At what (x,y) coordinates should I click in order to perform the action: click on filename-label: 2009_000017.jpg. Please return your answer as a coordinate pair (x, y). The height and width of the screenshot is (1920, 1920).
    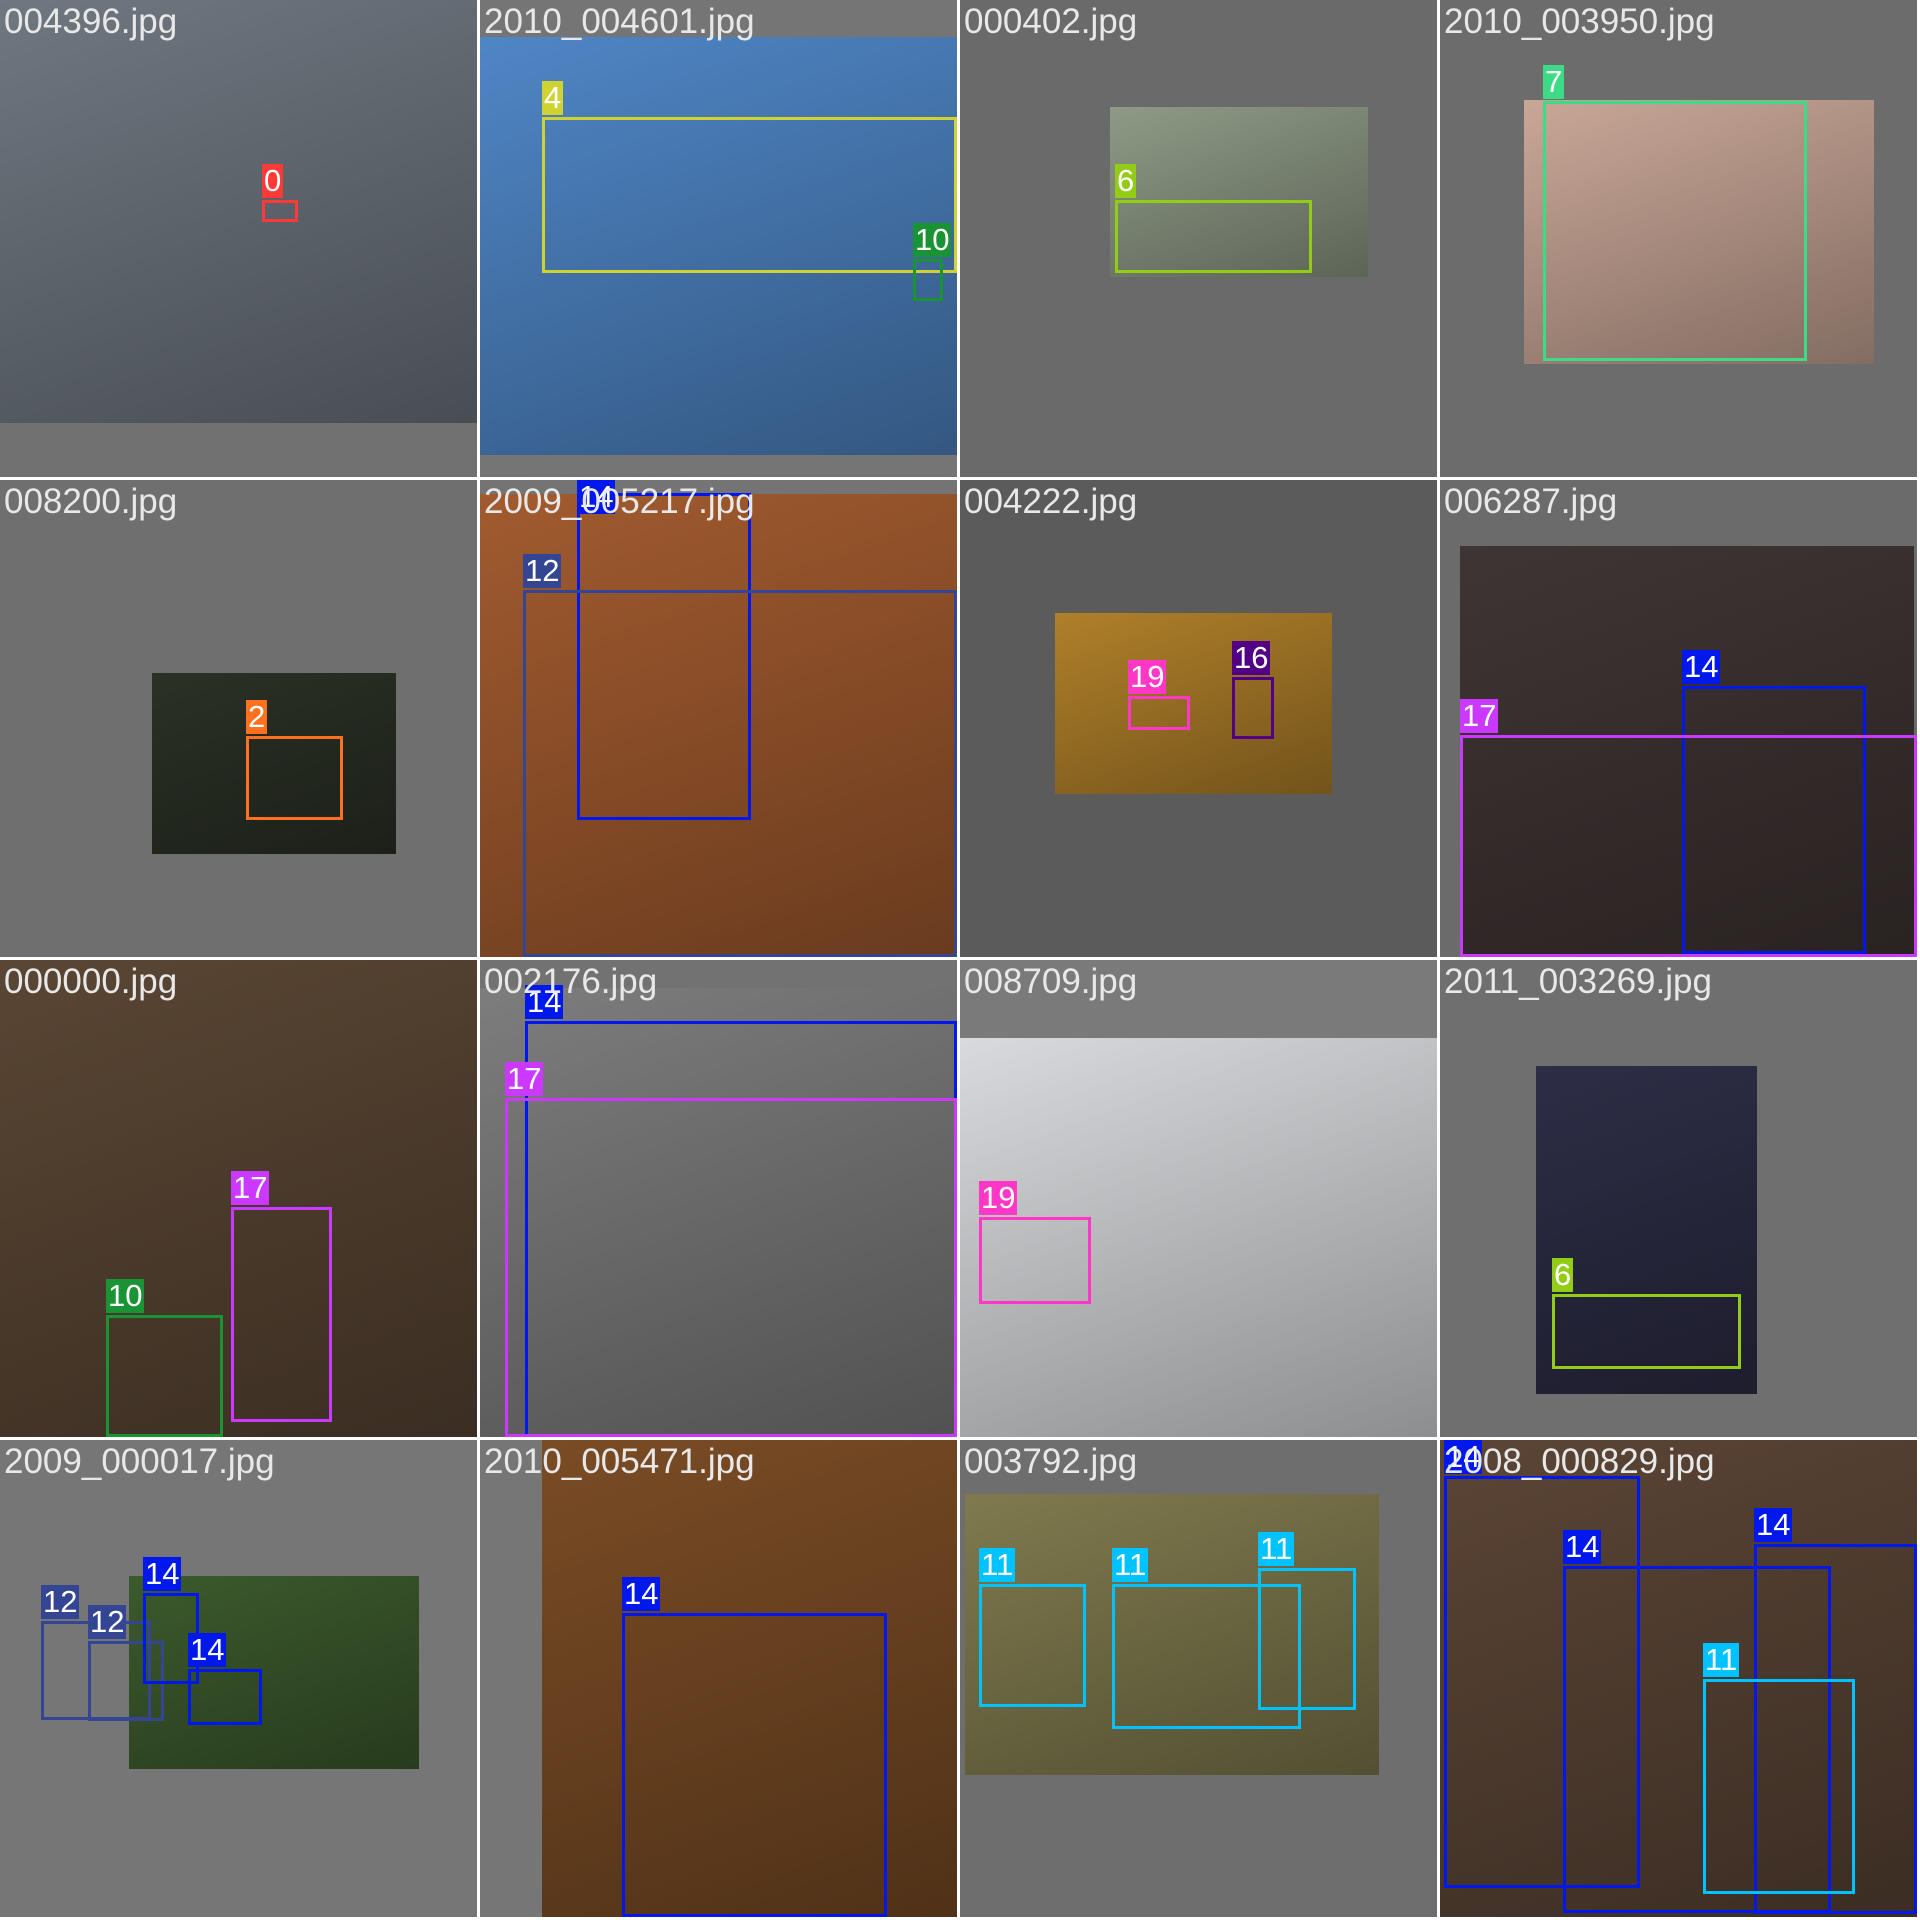
    Looking at the image, I should click on (139, 1461).